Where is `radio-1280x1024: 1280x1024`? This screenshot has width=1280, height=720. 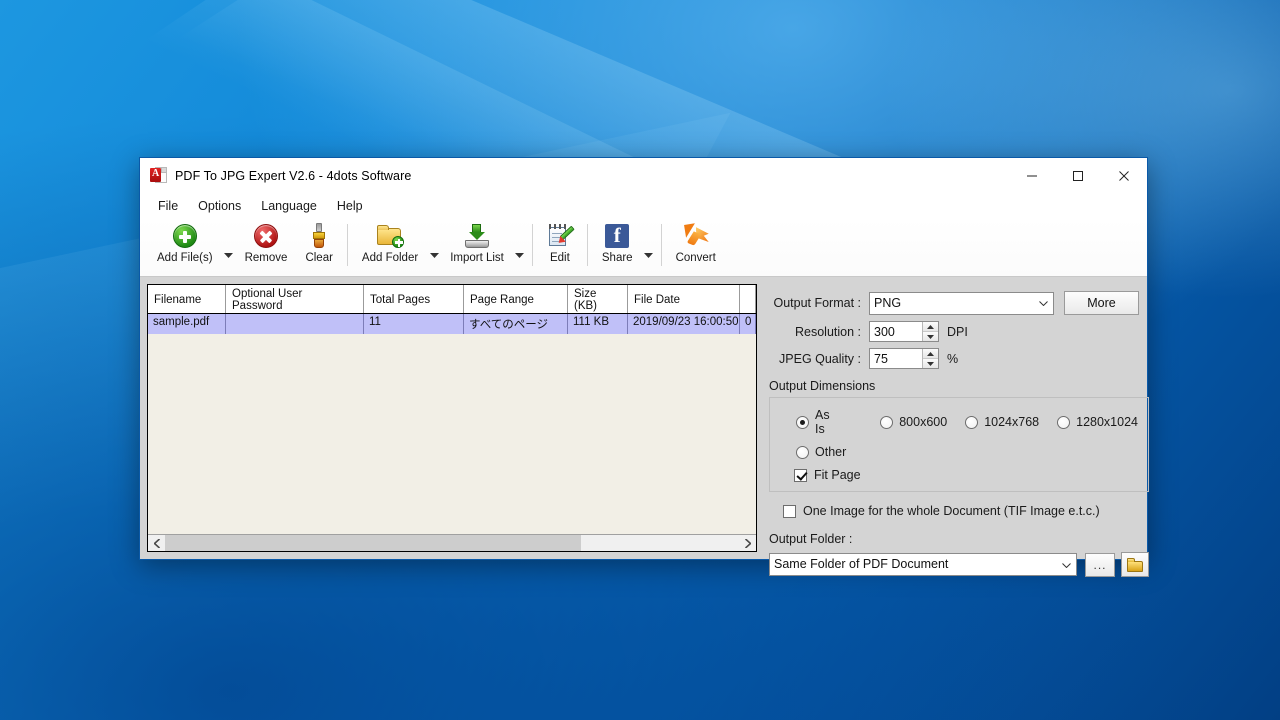 radio-1280x1024: 1280x1024 is located at coordinates (1097, 422).